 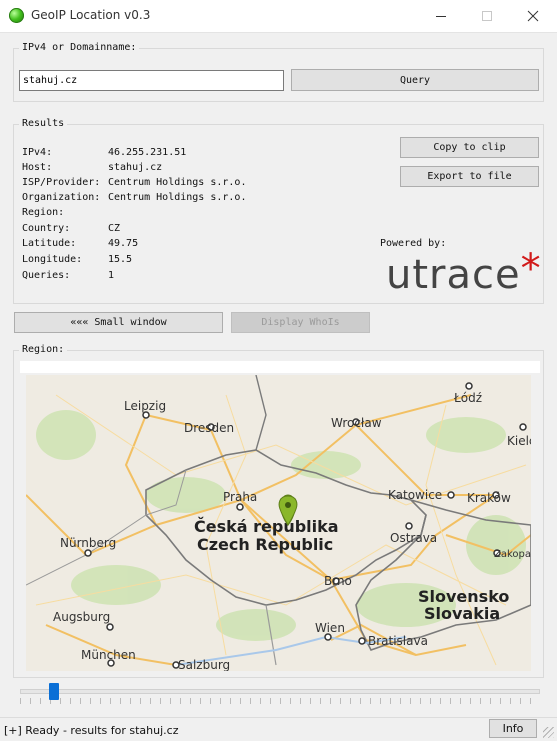 What do you see at coordinates (123, 243) in the screenshot?
I see `latitude-value: 49.75` at bounding box center [123, 243].